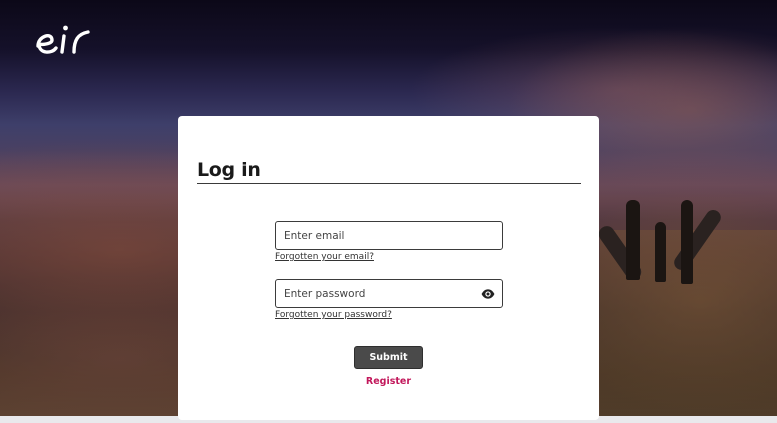  What do you see at coordinates (488, 294) in the screenshot?
I see `eye-icon` at bounding box center [488, 294].